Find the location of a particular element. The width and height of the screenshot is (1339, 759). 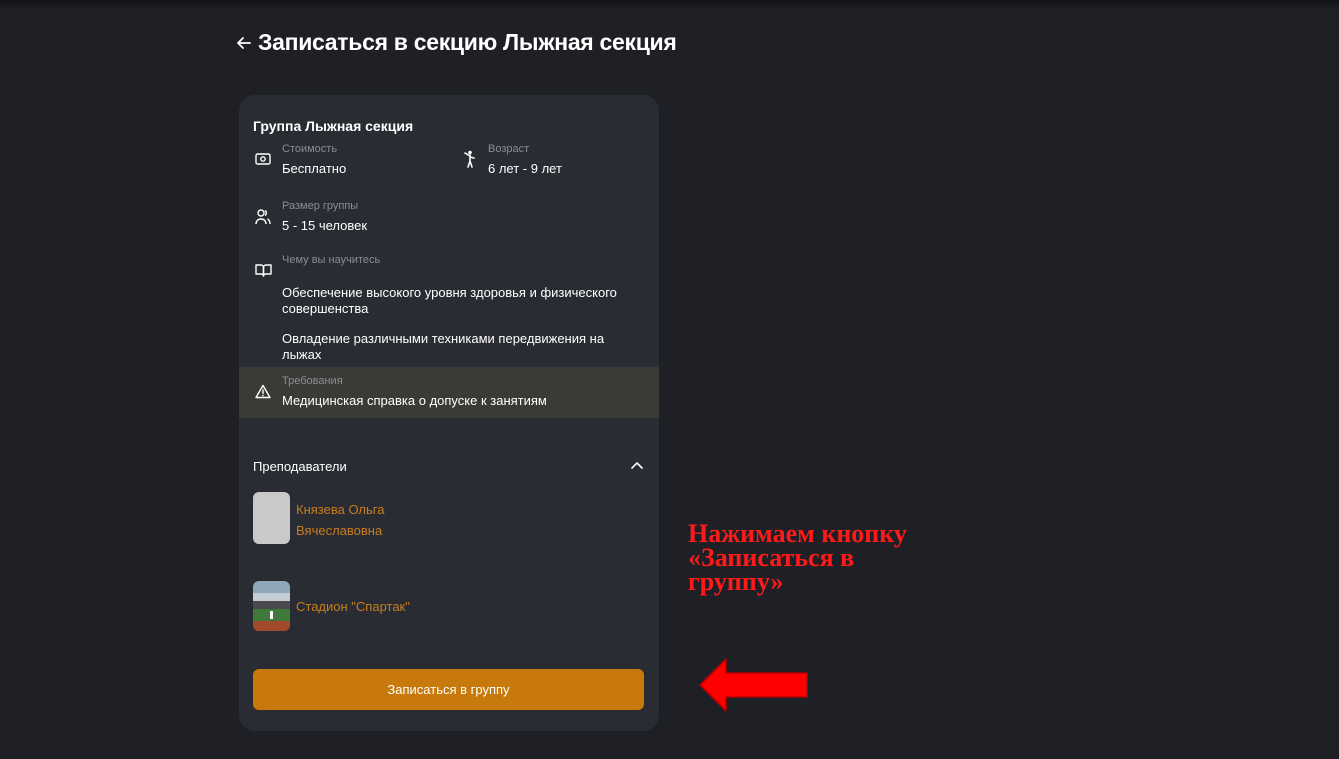

page-title: Записаться в секцию Лыжная секция is located at coordinates (467, 42).